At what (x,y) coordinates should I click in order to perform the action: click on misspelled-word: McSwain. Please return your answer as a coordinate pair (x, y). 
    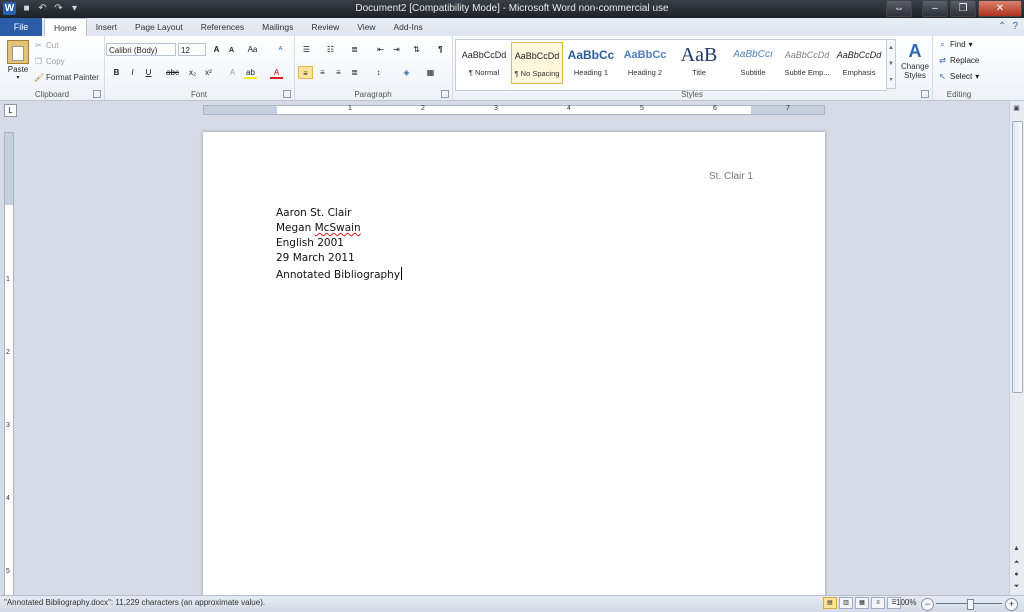
    Looking at the image, I should click on (338, 228).